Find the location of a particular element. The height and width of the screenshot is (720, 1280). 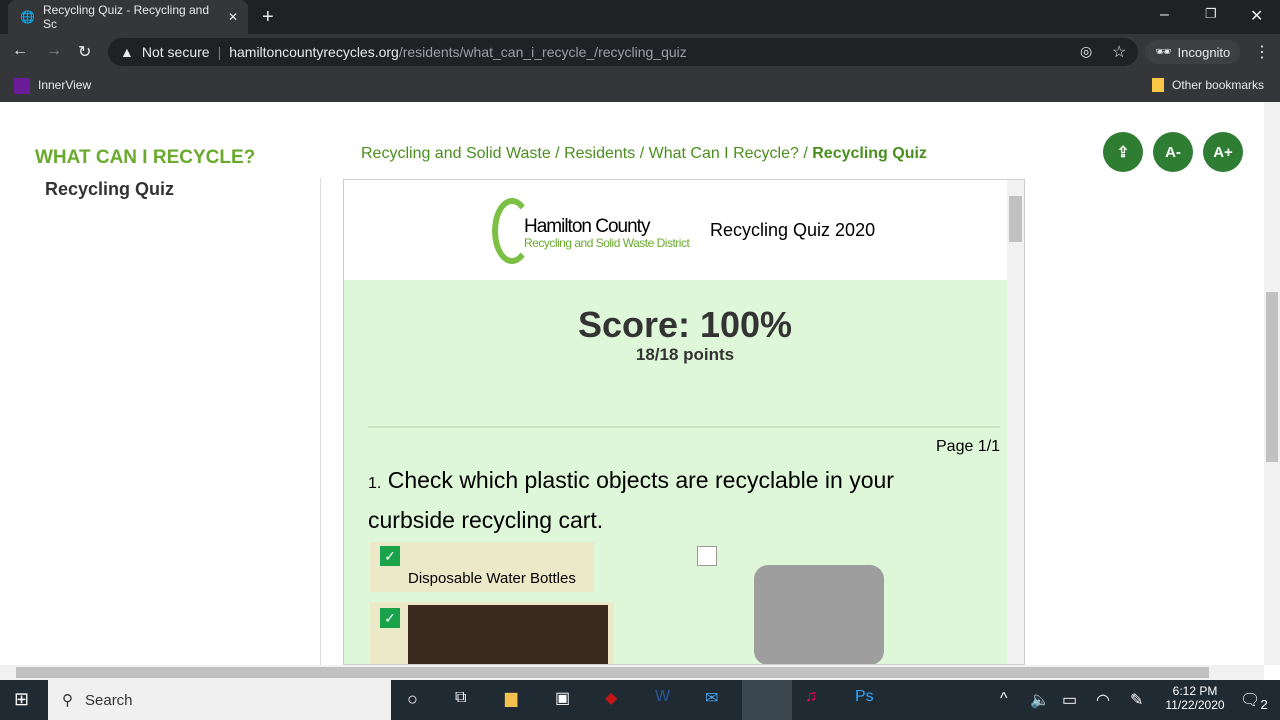

battery-icon: ▭ is located at coordinates (1069, 700).